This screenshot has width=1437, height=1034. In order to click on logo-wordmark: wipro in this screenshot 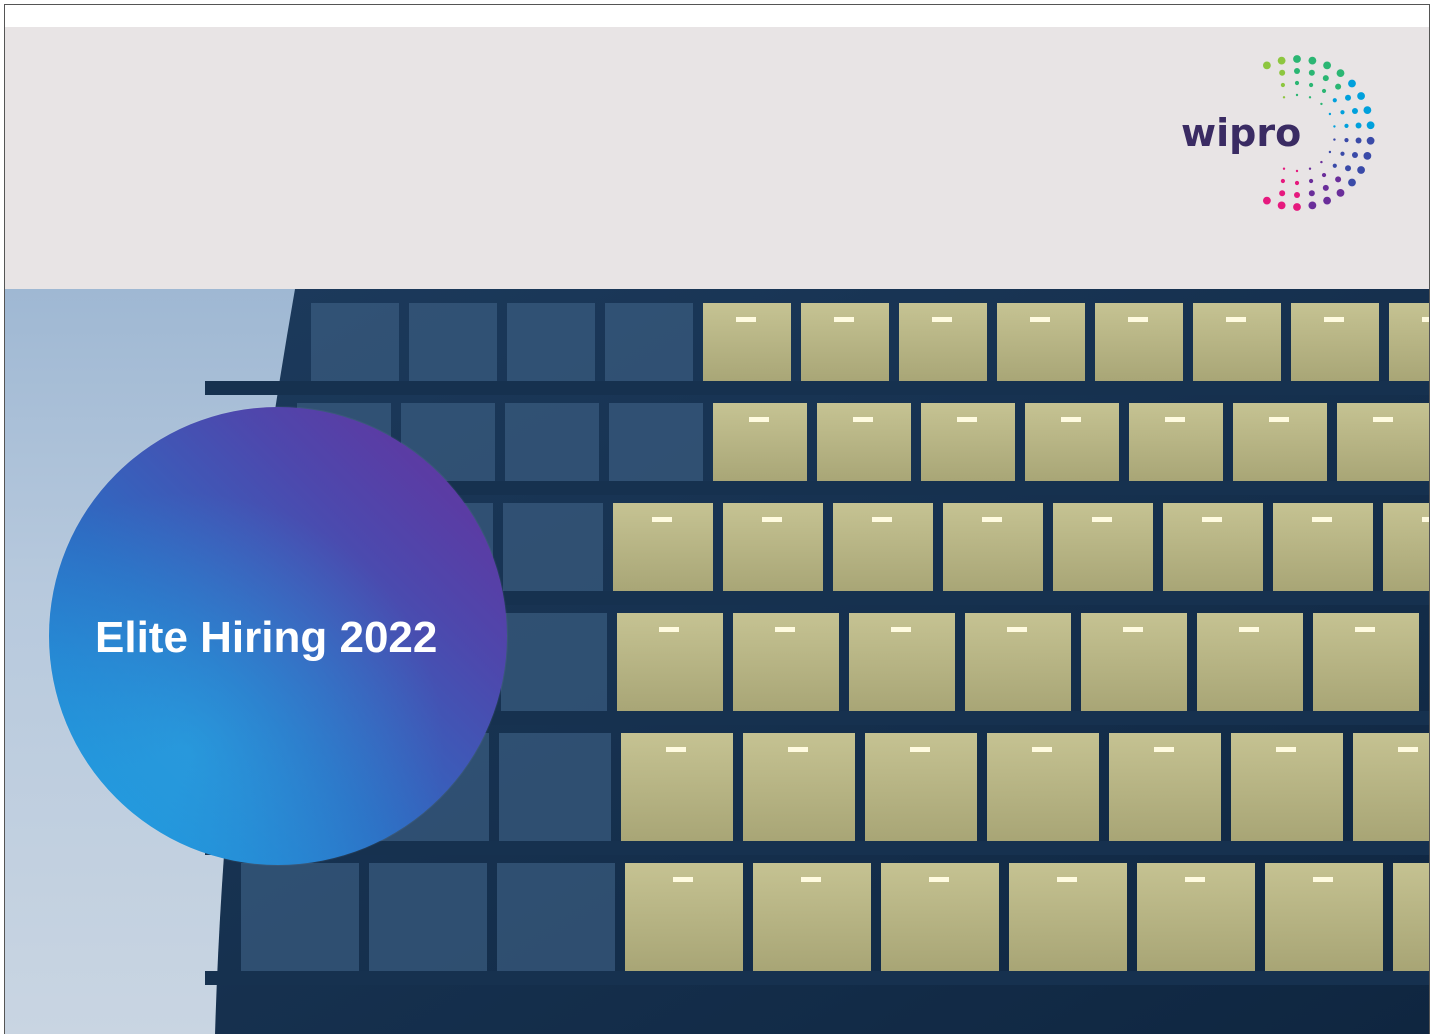, I will do `click(1241, 133)`.